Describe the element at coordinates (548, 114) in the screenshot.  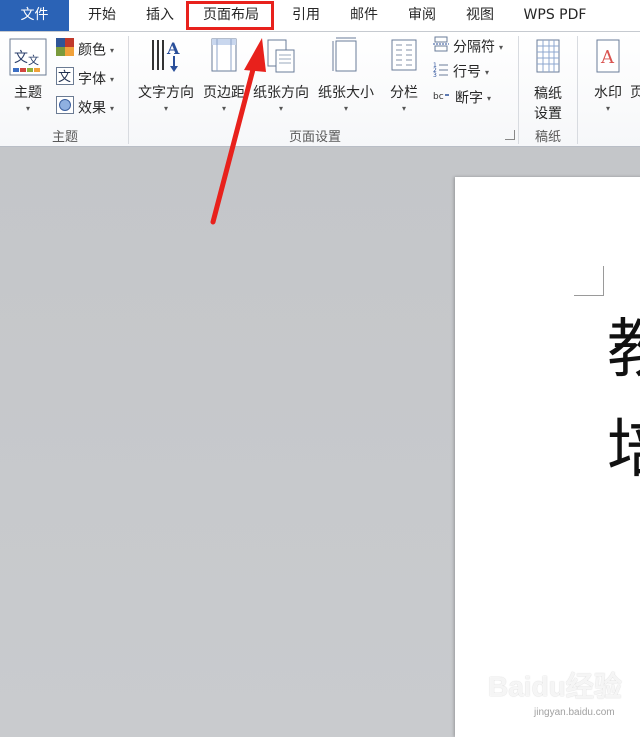
I see `draft-paper-label-line2: 设置` at that location.